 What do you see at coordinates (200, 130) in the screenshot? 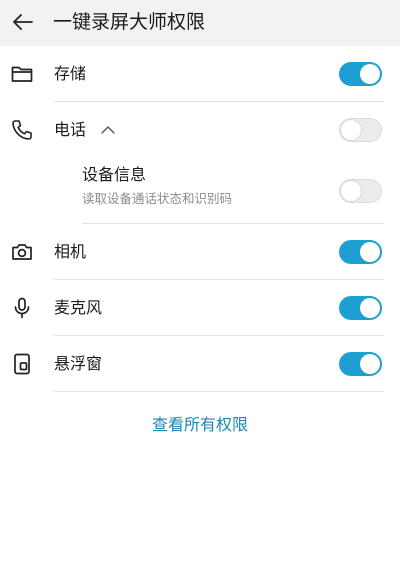
I see `permission-row-phone: 电话` at bounding box center [200, 130].